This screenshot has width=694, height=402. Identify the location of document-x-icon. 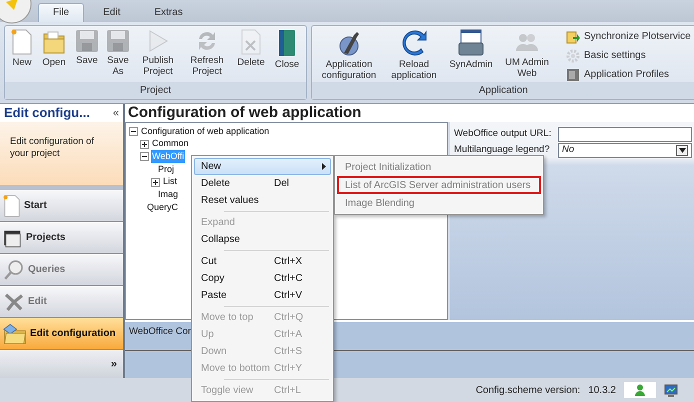
(251, 42).